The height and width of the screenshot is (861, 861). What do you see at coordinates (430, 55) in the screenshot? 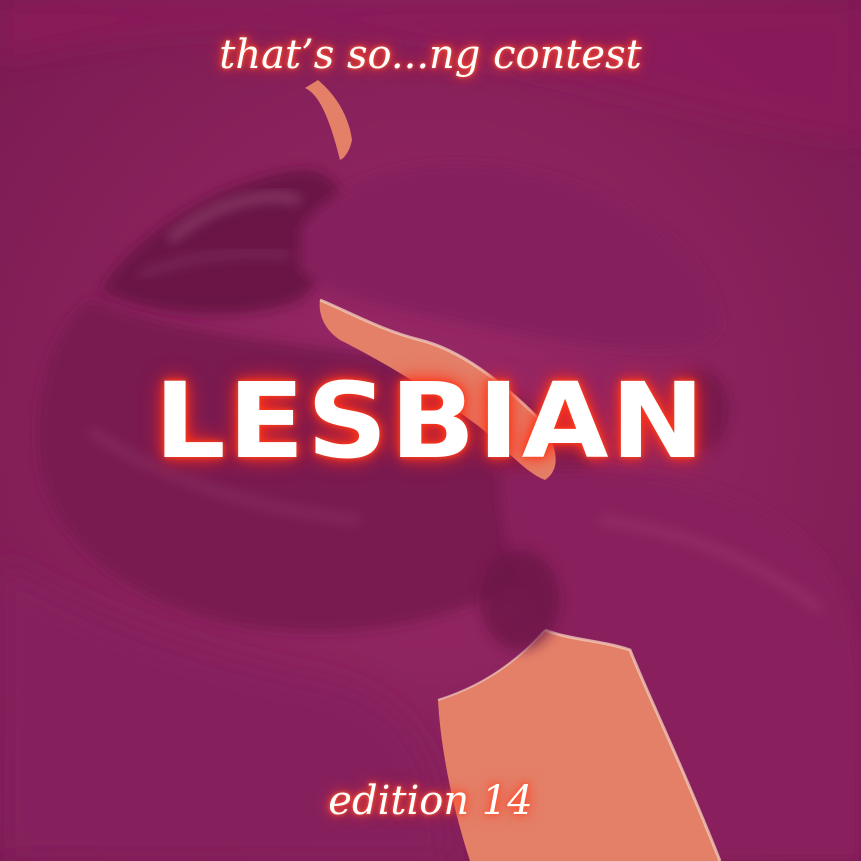
I see `contest-title: that’s so...ng contest` at bounding box center [430, 55].